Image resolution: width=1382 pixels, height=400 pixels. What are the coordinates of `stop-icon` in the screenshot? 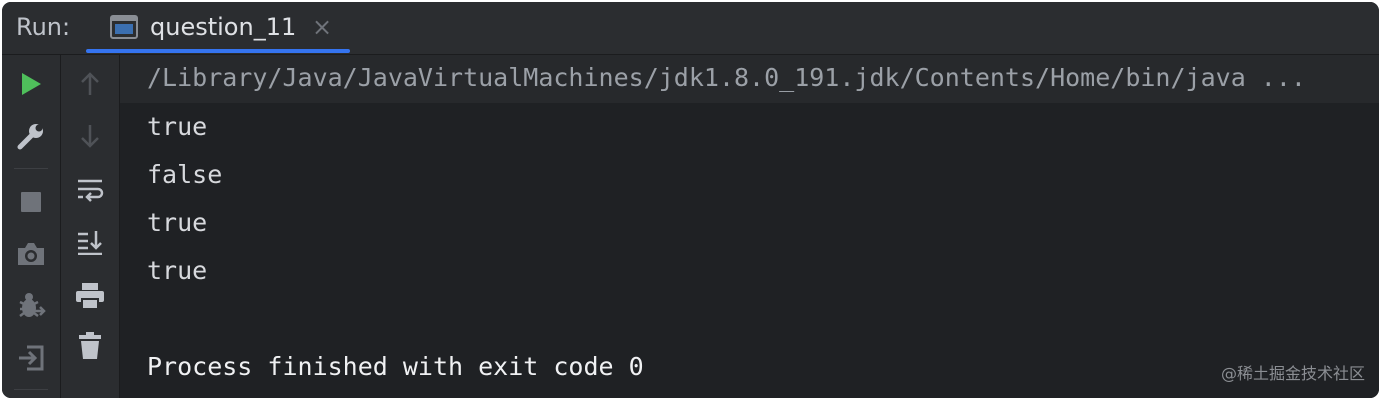 It's located at (31, 202).